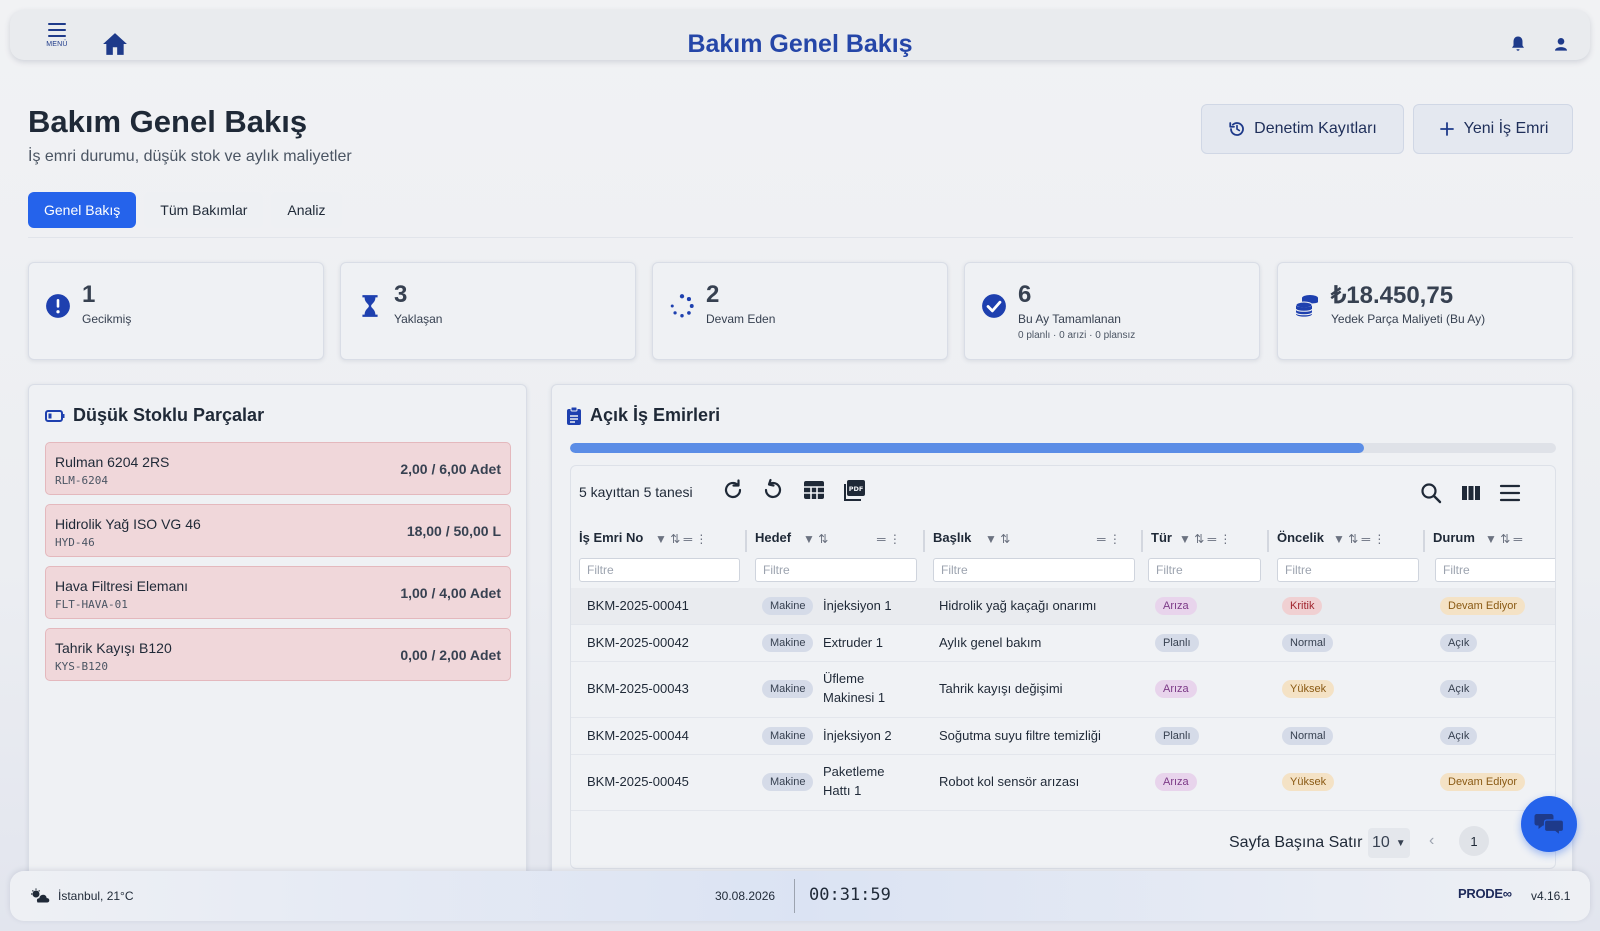 The image size is (1600, 931). I want to click on tab-overview: Genel Bakış, so click(82, 210).